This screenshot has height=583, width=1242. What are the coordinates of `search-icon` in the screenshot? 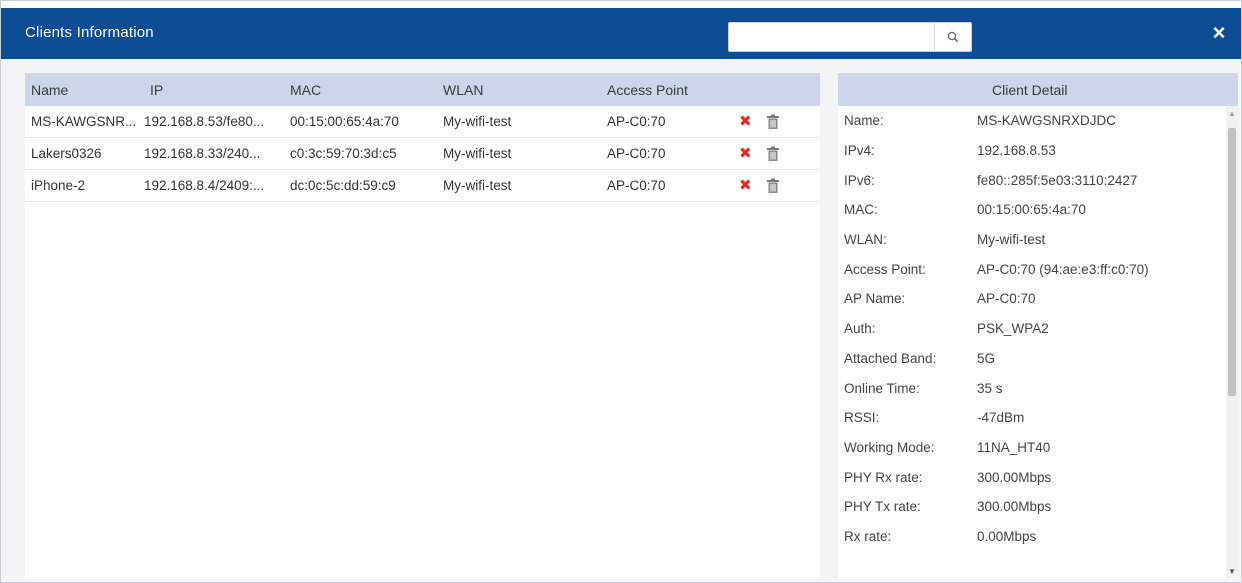 It's located at (953, 37).